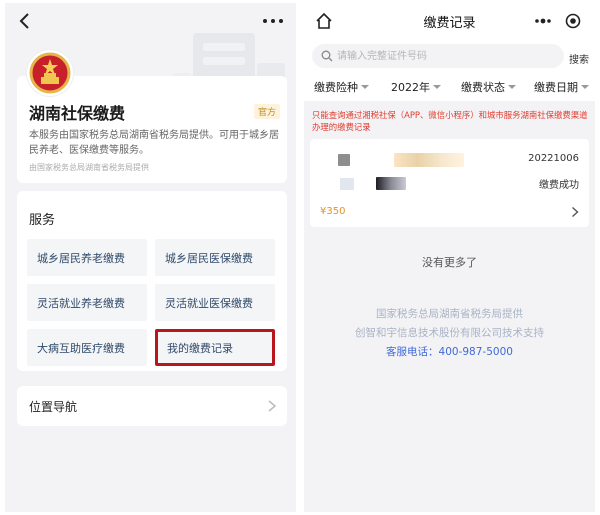 This screenshot has width=600, height=515. Describe the element at coordinates (449, 21) in the screenshot. I see `top-bar: 缴费记录` at that location.